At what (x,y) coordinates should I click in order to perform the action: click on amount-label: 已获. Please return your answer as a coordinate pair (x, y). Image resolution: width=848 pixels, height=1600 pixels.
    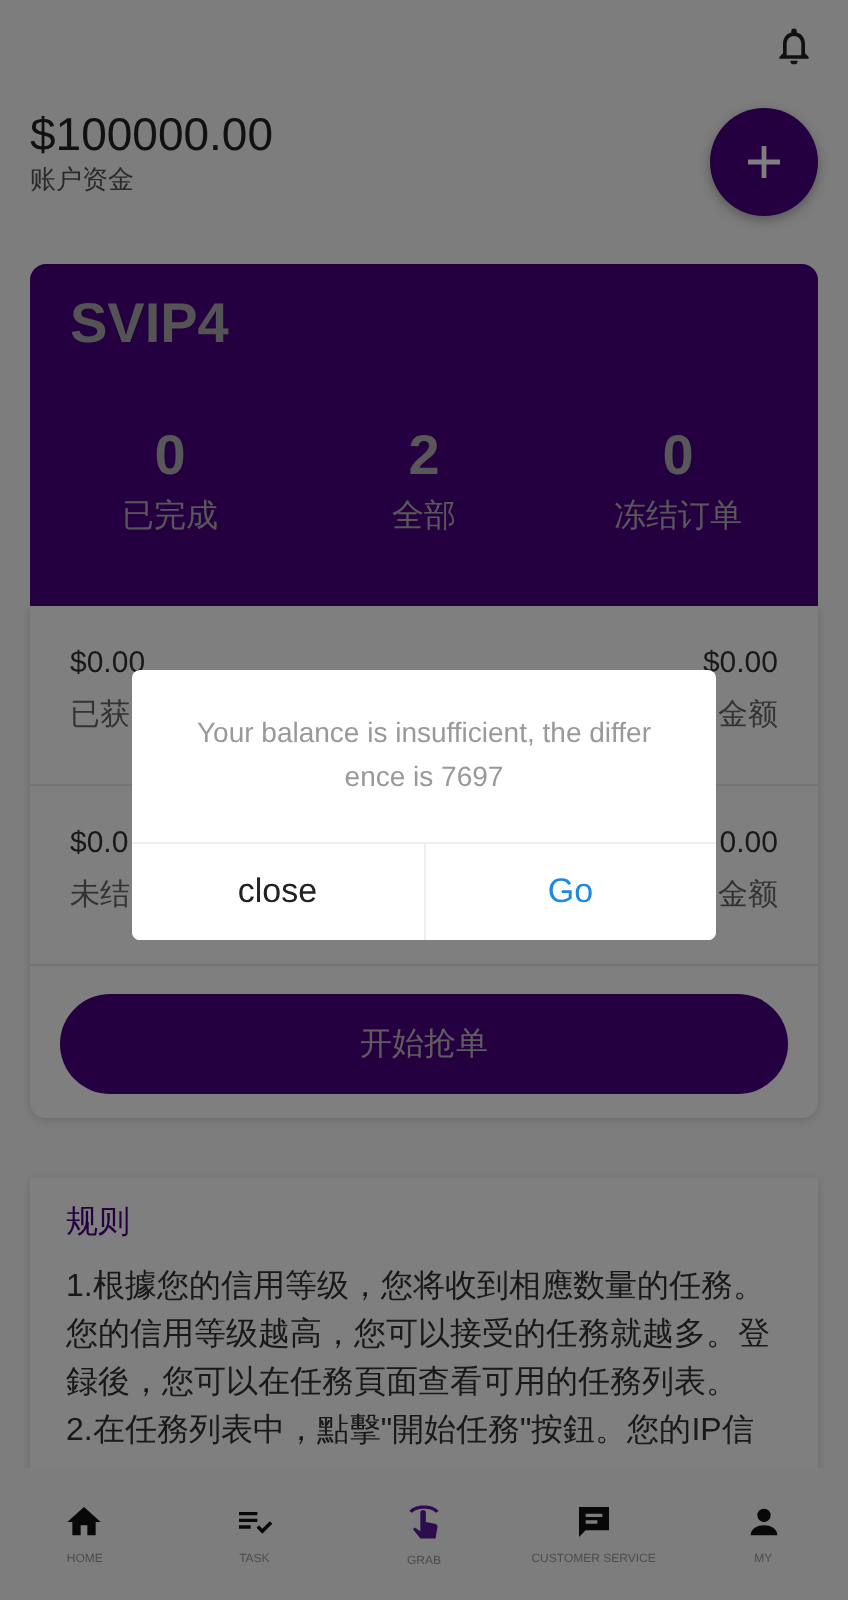
    Looking at the image, I should click on (100, 715).